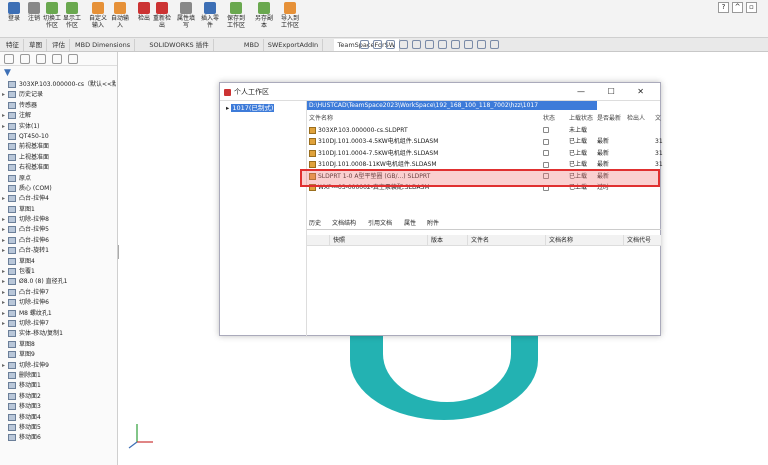 Image resolution: width=768 pixels, height=465 pixels. I want to click on tab-0: 特征, so click(13, 45).